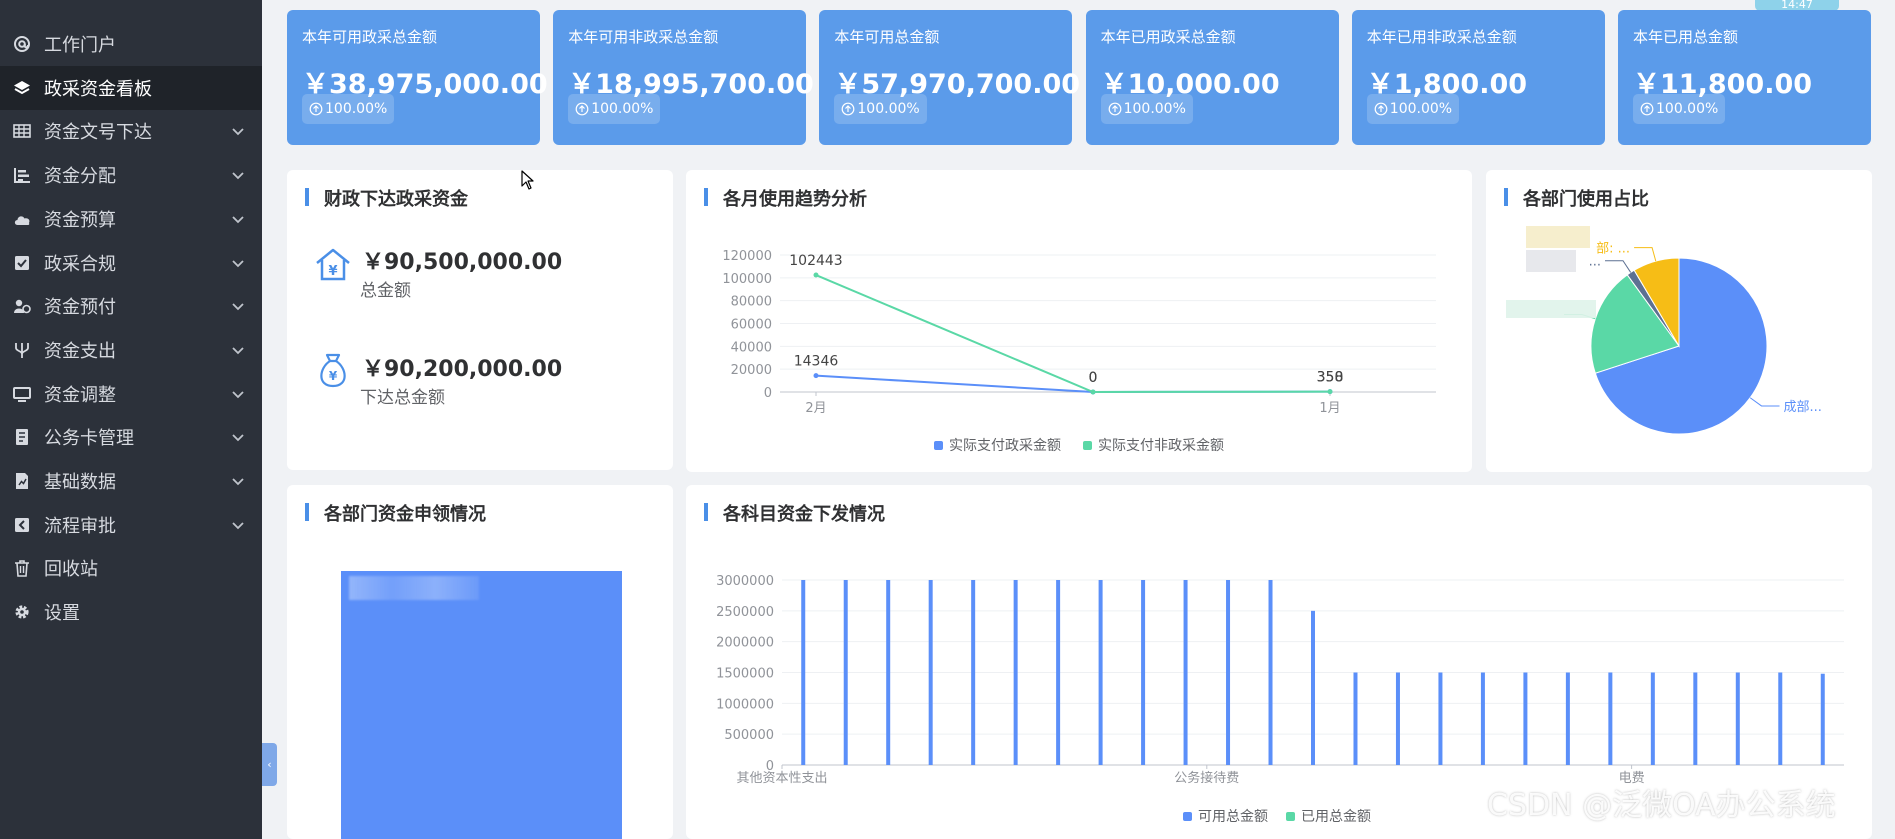 The height and width of the screenshot is (839, 1895). I want to click on sidebar-item-label: 政采资金看板, so click(98, 89).